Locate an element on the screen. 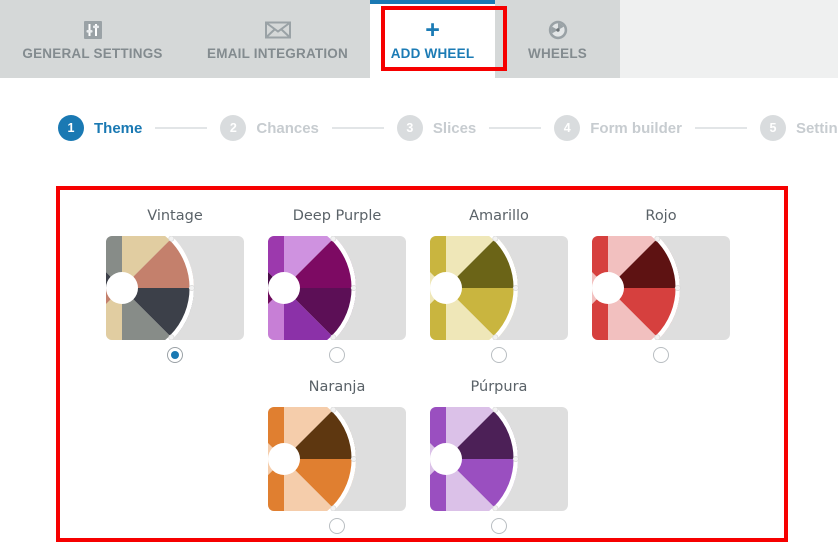 This screenshot has width=838, height=548. theme-radio-rojo is located at coordinates (661, 355).